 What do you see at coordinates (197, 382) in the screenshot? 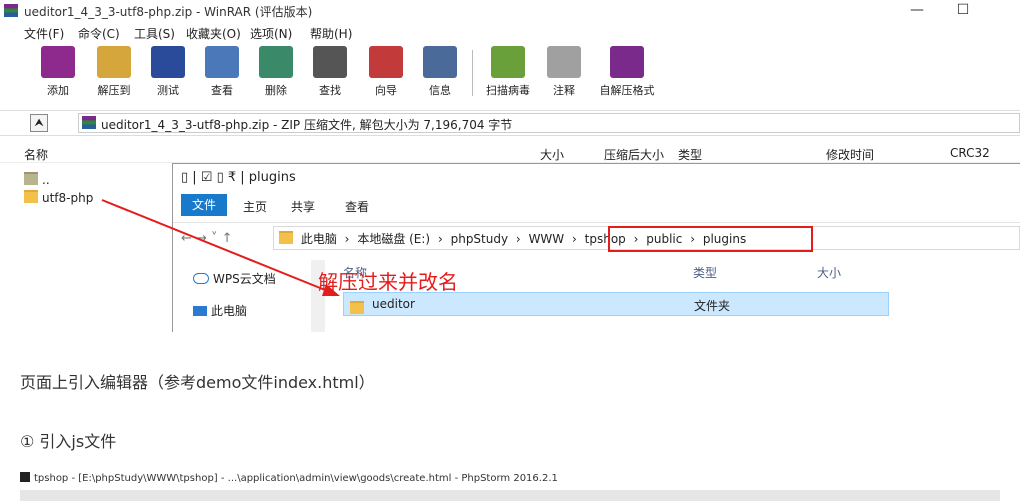
I see `article-paragraph-1: 页面上引入编辑器（参考demo文件index.html）` at bounding box center [197, 382].